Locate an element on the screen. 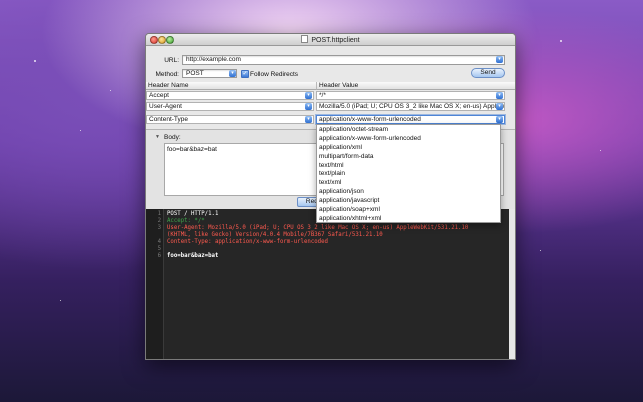 The height and width of the screenshot is (402, 643). line-number: 3 is located at coordinates (159, 228).